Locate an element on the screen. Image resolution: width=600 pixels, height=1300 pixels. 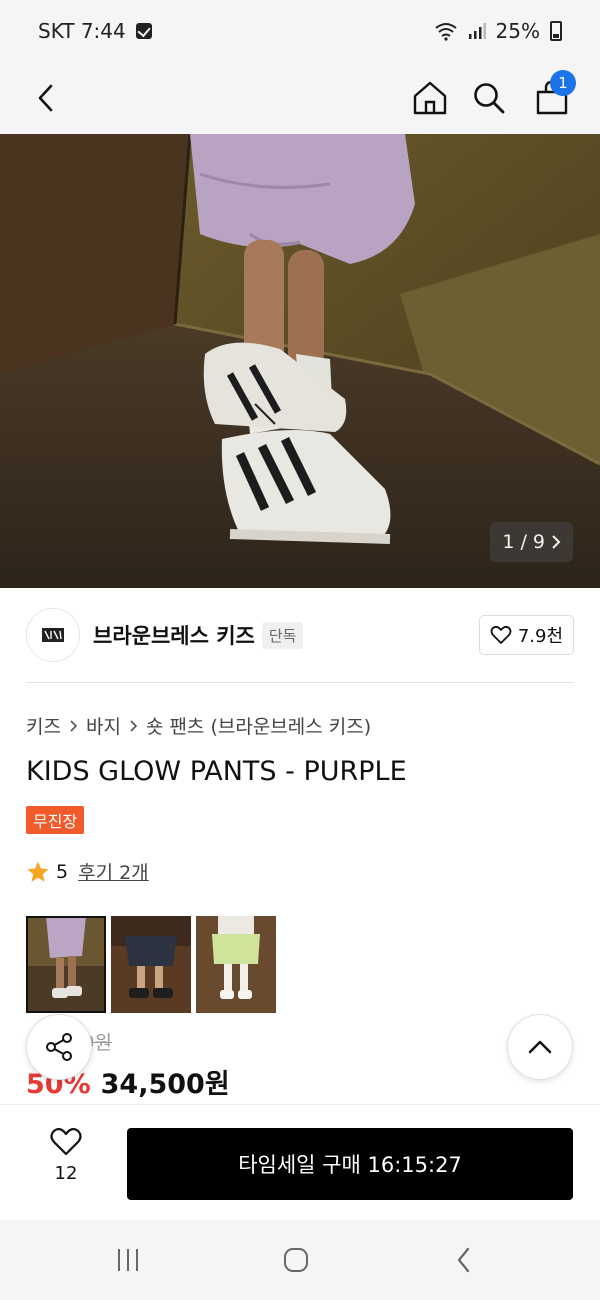
home-button is located at coordinates (430, 98).